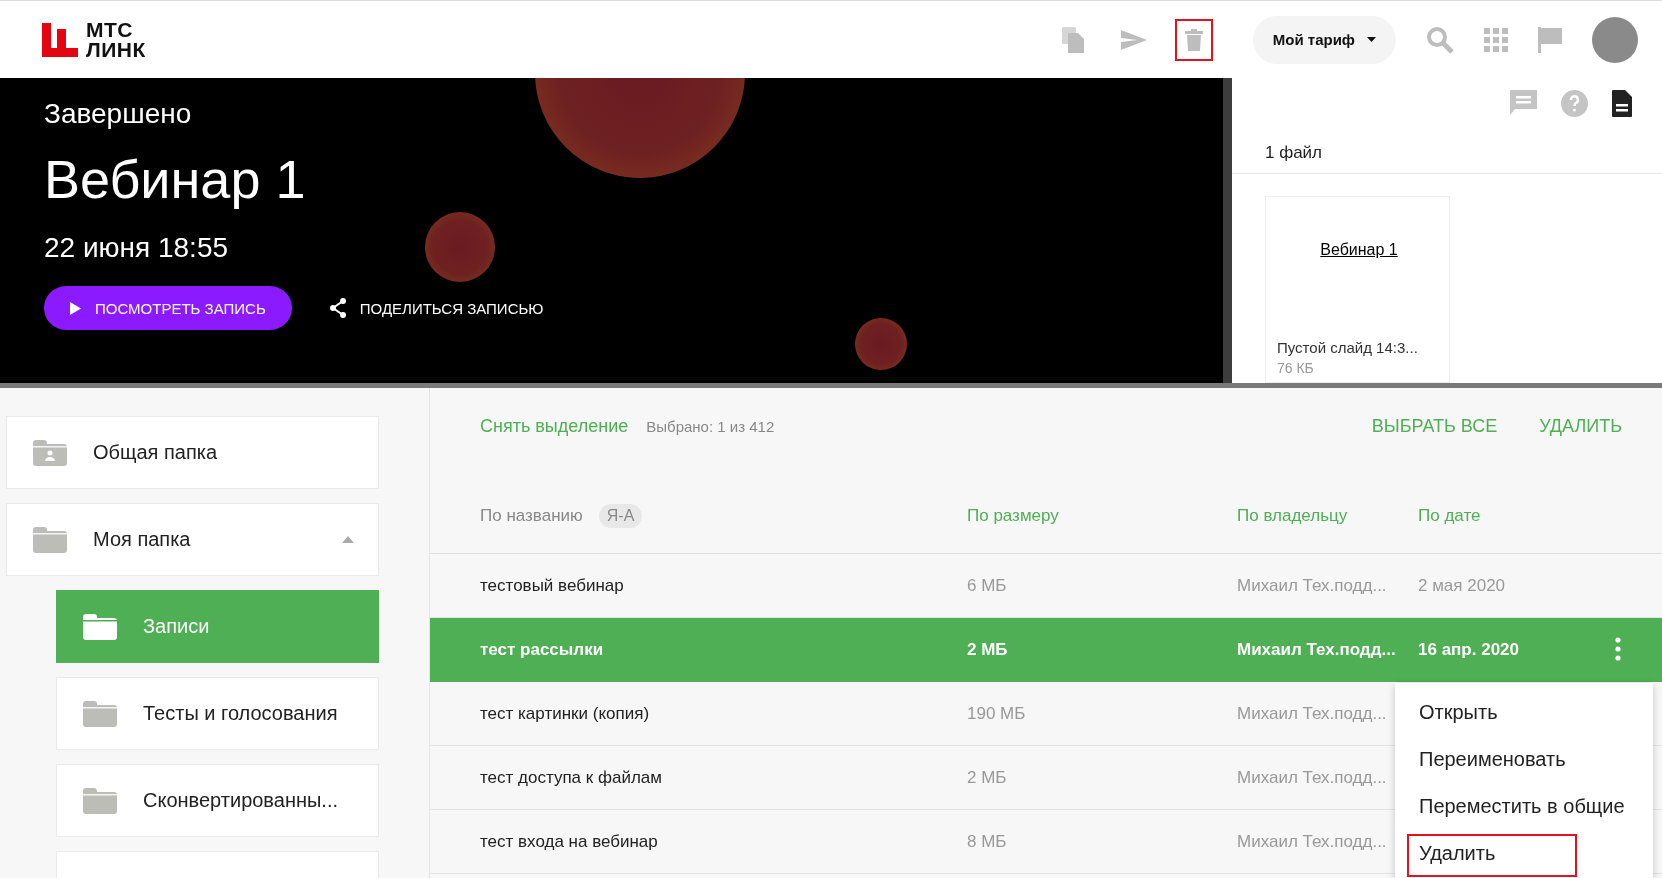 This screenshot has width=1662, height=878. Describe the element at coordinates (987, 841) in the screenshot. I see `size-cell-text: 8 МБ` at that location.